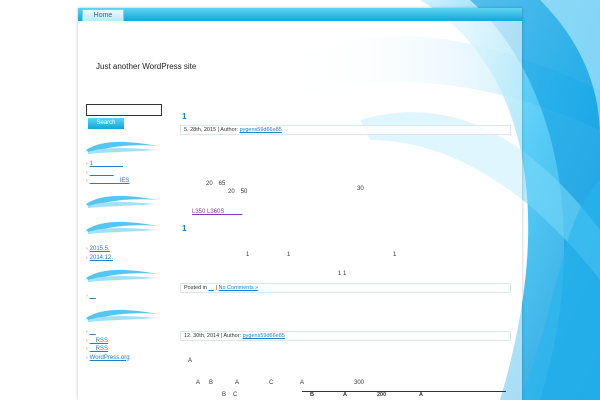  What do you see at coordinates (345, 336) in the screenshot?
I see `post-meta: 12. 30th, 2014 | Author: pygens59d66e85` at bounding box center [345, 336].